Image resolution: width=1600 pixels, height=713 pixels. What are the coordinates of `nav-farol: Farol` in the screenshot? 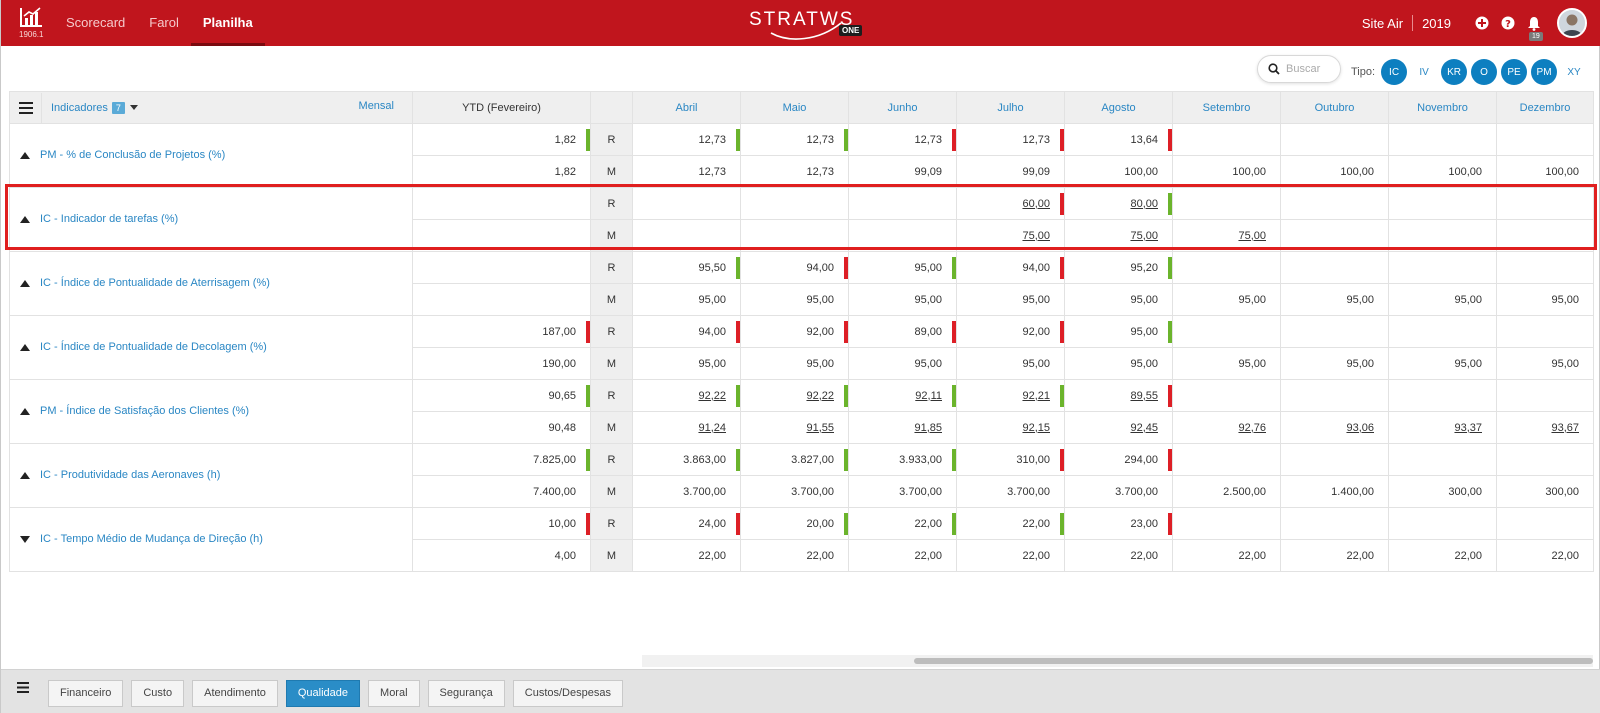 It's located at (164, 23).